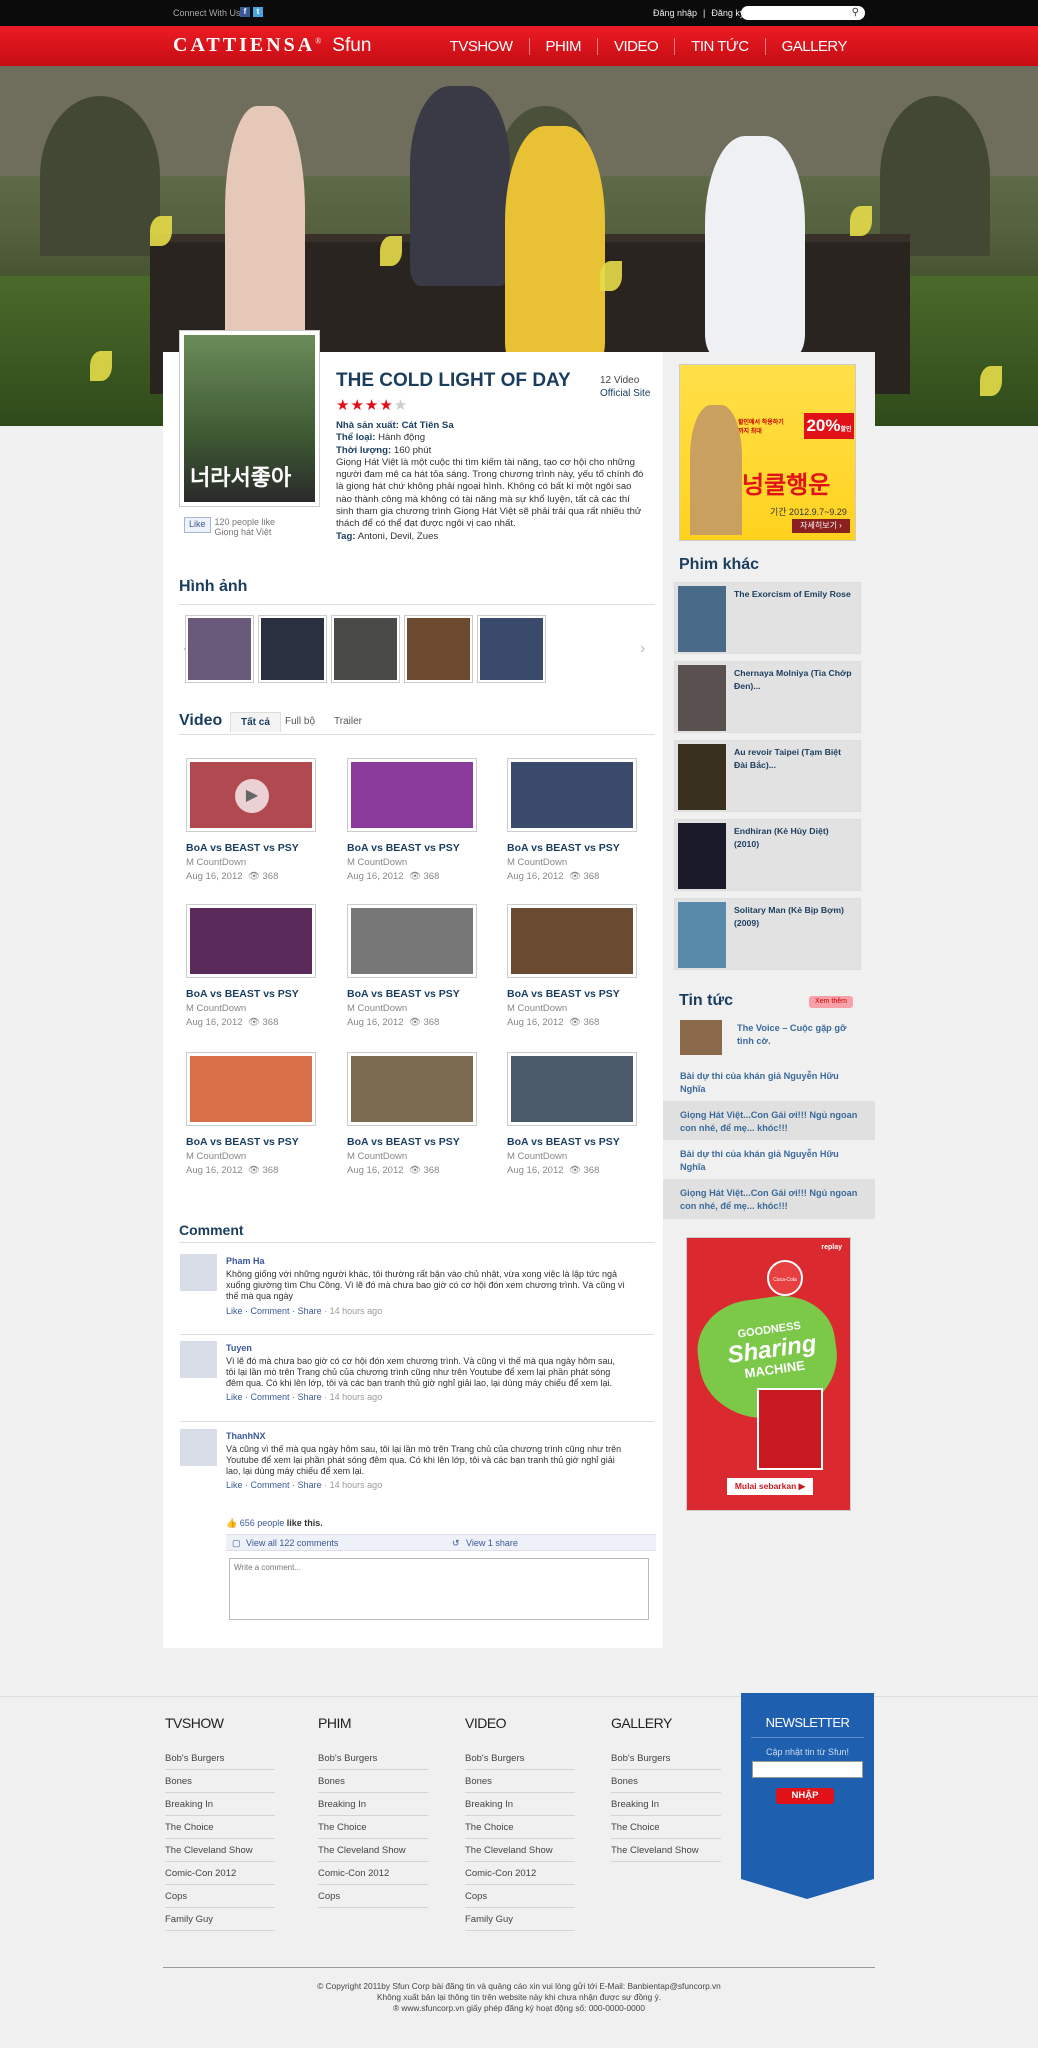 This screenshot has width=1038, height=2048. What do you see at coordinates (398, 536) in the screenshot?
I see `movie-tags: Antoni, Devil, Zues` at bounding box center [398, 536].